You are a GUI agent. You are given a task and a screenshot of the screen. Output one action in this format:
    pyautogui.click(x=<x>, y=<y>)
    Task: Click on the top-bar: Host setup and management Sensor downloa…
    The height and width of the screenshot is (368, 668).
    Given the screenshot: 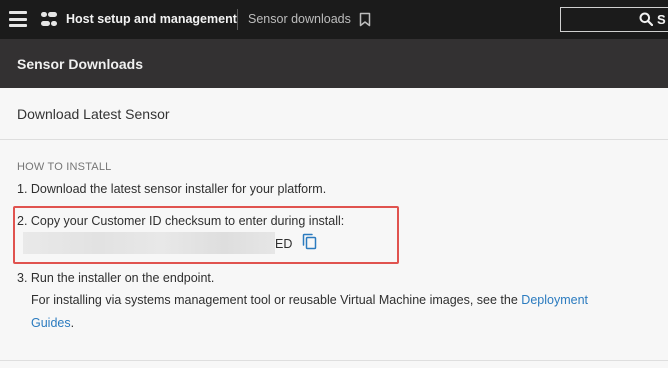 What is the action you would take?
    pyautogui.click(x=334, y=19)
    